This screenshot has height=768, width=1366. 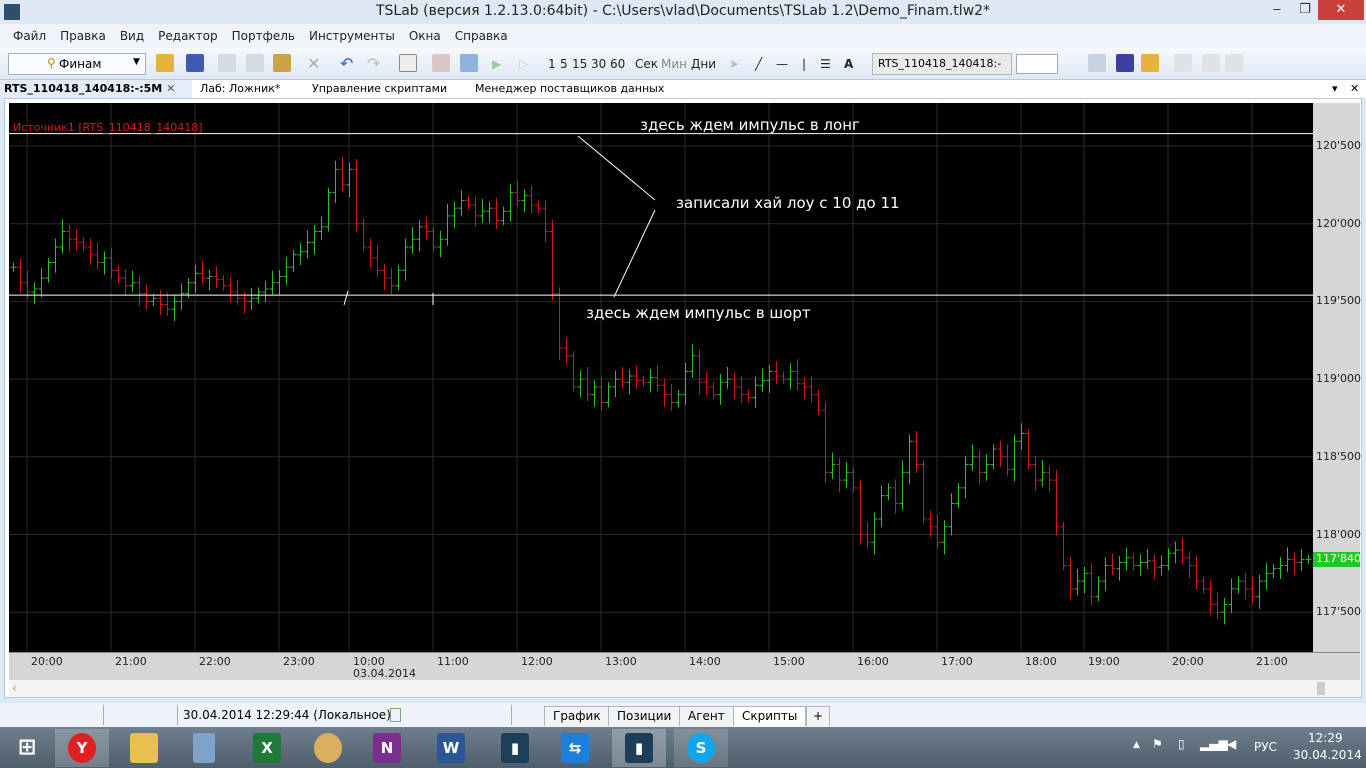 What do you see at coordinates (1157, 744) in the screenshot?
I see `tray-flag-icon: ⚑` at bounding box center [1157, 744].